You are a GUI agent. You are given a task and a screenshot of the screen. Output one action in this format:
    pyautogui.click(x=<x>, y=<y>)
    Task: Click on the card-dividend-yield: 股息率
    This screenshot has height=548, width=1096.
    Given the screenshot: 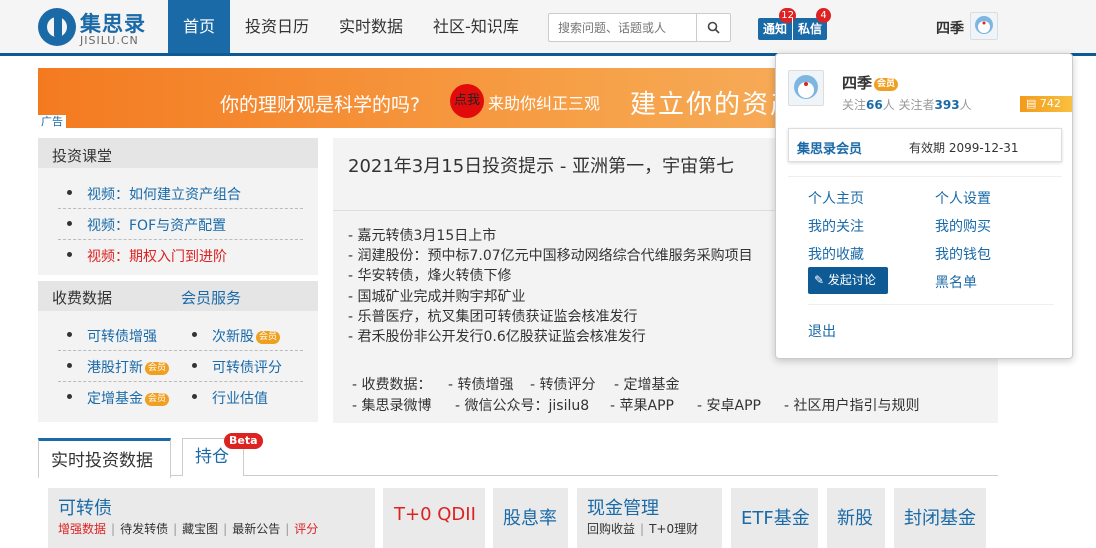 What is the action you would take?
    pyautogui.click(x=530, y=518)
    